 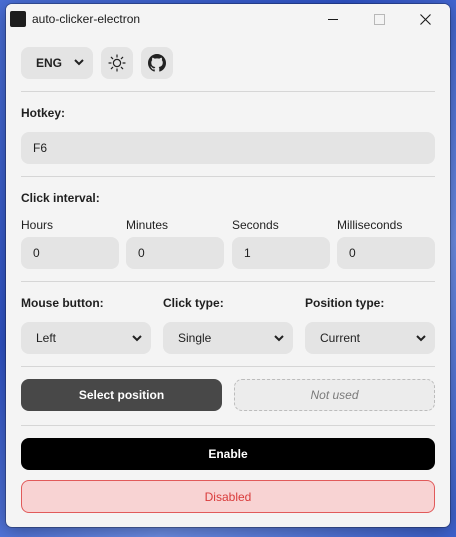 What do you see at coordinates (48, 63) in the screenshot?
I see `language-value: ENG` at bounding box center [48, 63].